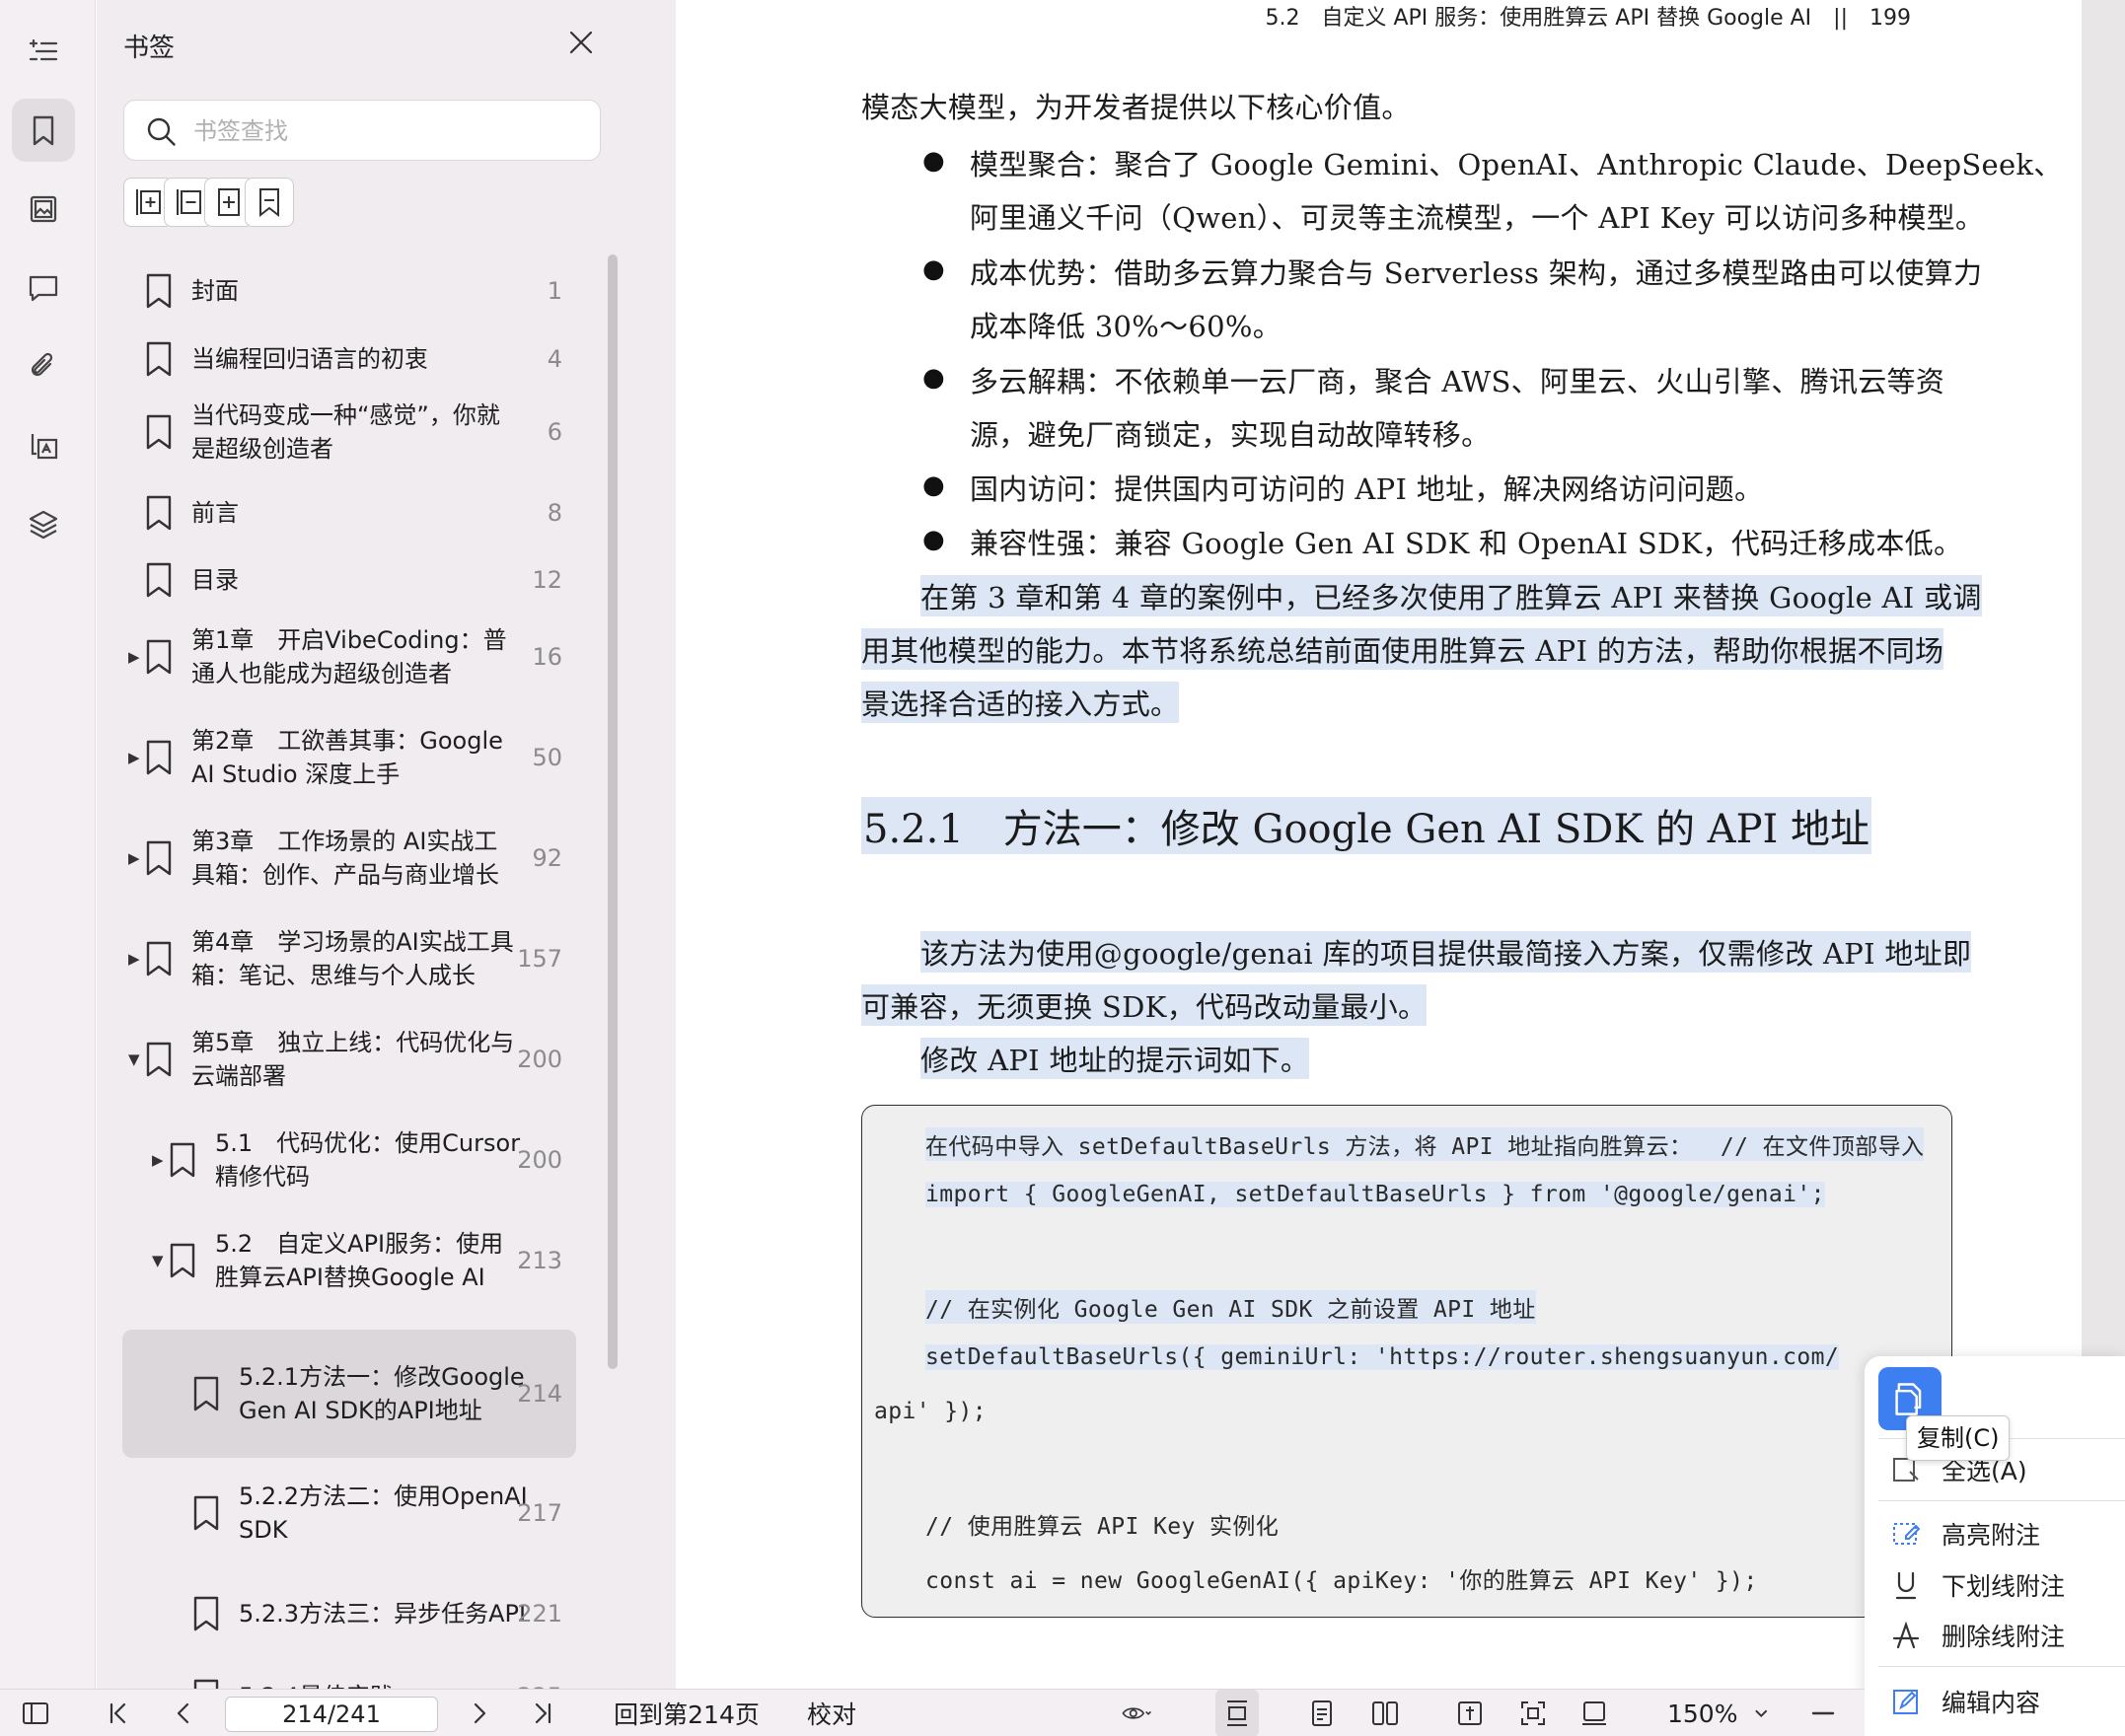 This screenshot has width=2125, height=1736. I want to click on bookmark-item: 5.2.4最佳实践225, so click(349, 1679).